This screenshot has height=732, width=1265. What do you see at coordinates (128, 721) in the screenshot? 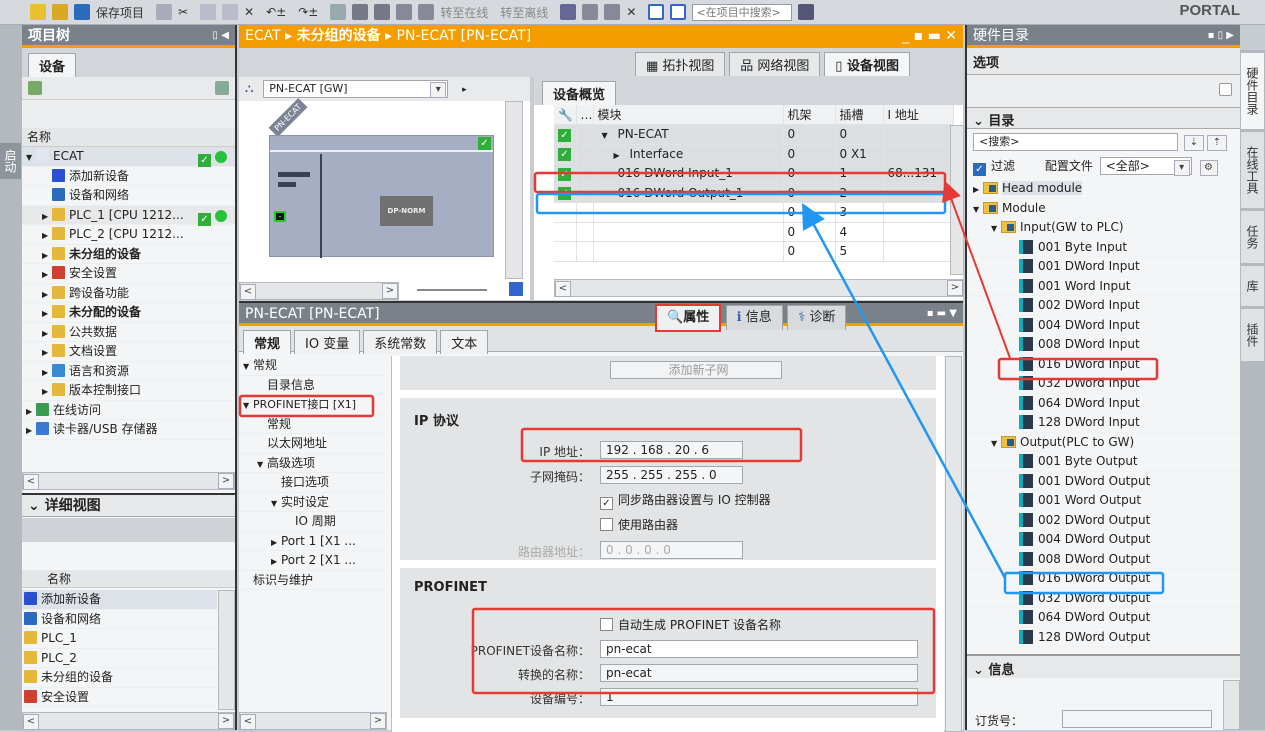
I see `detail-hscrollbar: < >` at bounding box center [128, 721].